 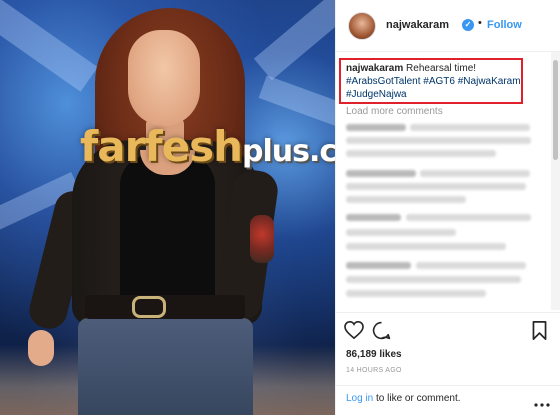 What do you see at coordinates (374, 370) in the screenshot?
I see `post-timestamp: 14 HOURS AGO` at bounding box center [374, 370].